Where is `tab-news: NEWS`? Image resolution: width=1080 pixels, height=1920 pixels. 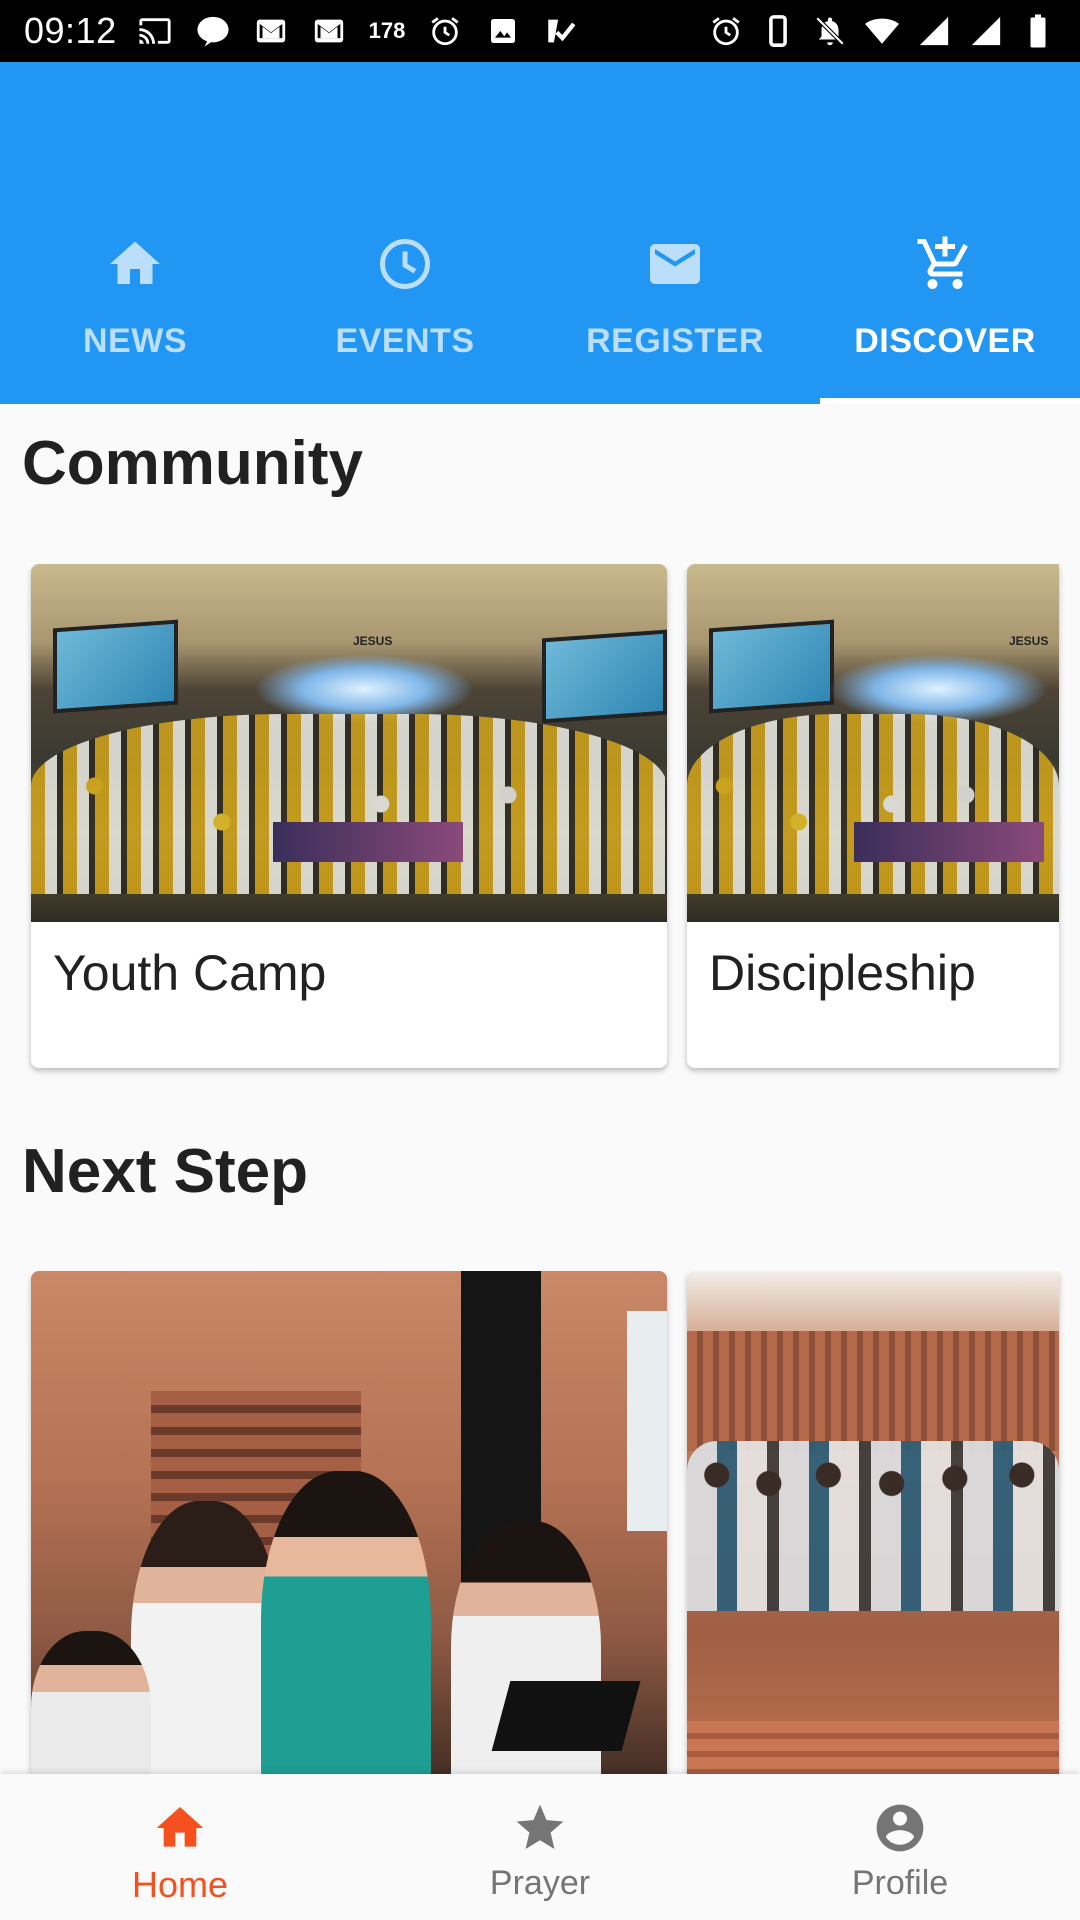 tab-news: NEWS is located at coordinates (135, 318).